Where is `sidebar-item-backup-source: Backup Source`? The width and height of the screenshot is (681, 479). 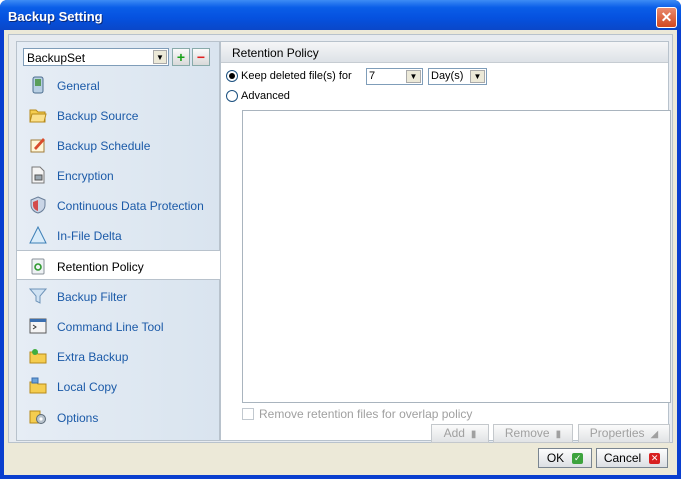 sidebar-item-backup-source: Backup Source is located at coordinates (119, 115).